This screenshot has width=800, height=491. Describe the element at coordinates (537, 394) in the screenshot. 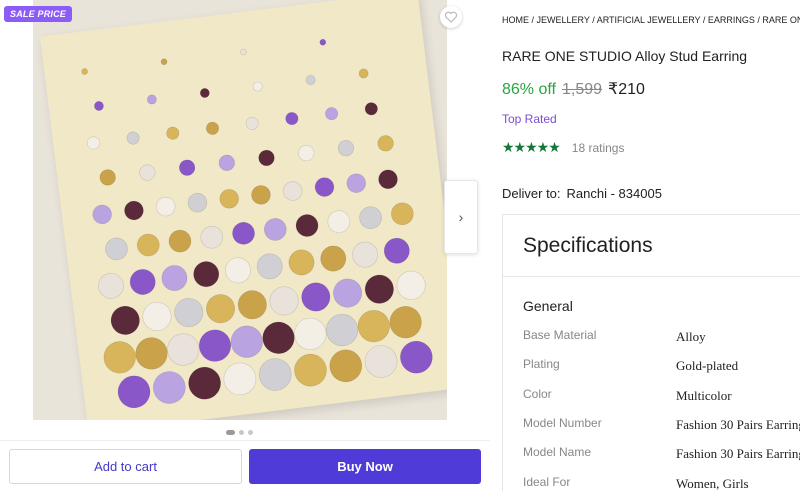

I see `spec-key: Color` at that location.